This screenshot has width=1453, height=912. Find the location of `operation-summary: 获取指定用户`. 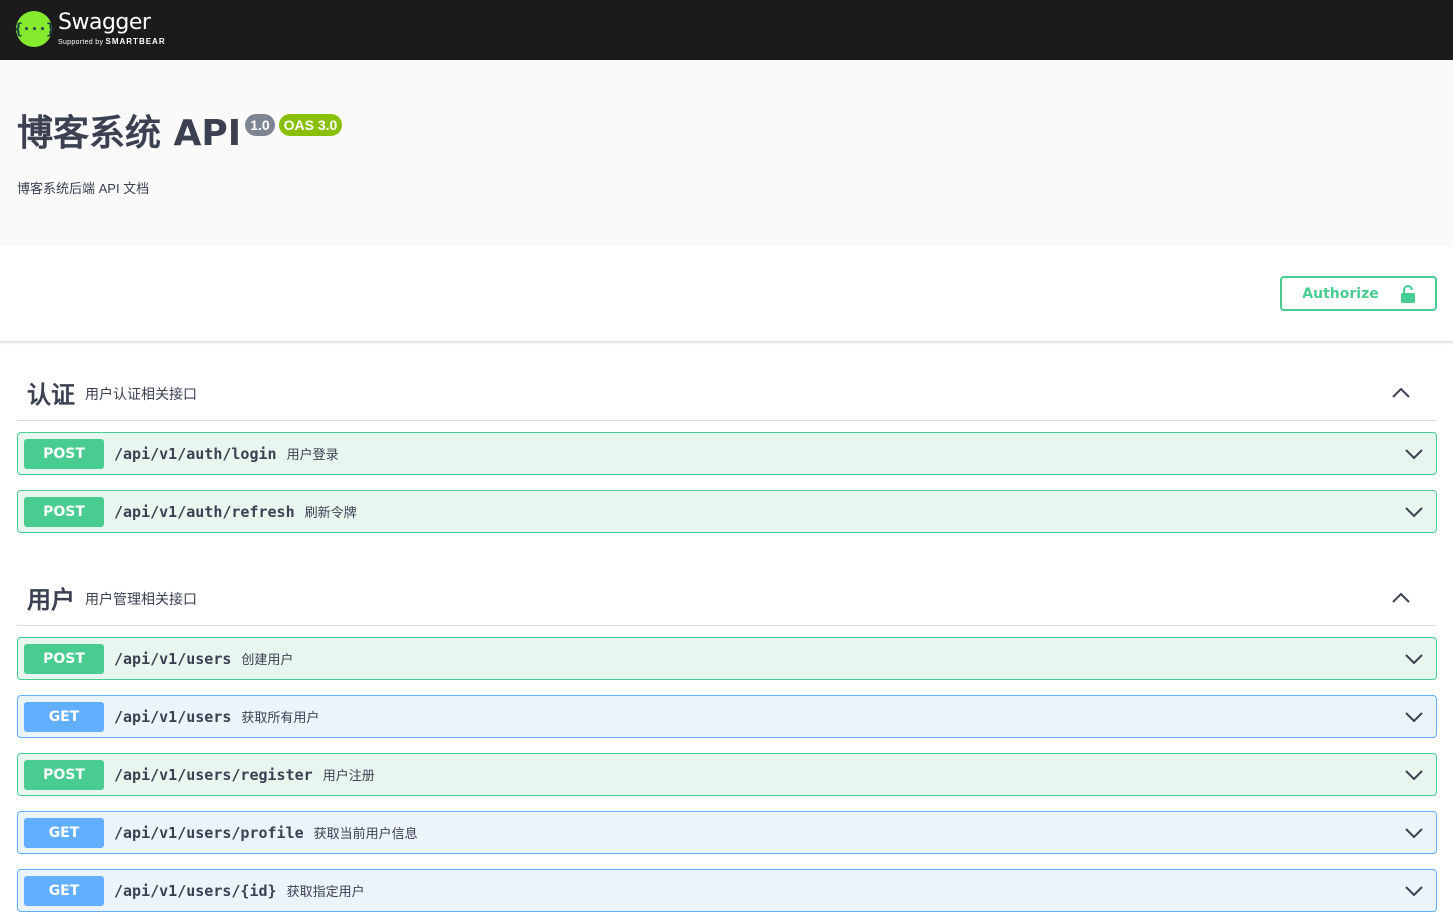

operation-summary: 获取指定用户 is located at coordinates (325, 891).